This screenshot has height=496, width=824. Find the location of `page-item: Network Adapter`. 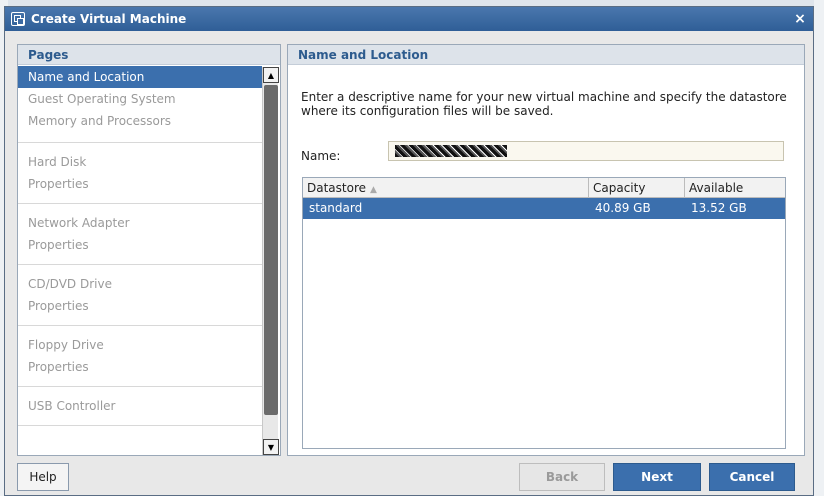

page-item: Network Adapter is located at coordinates (140, 223).